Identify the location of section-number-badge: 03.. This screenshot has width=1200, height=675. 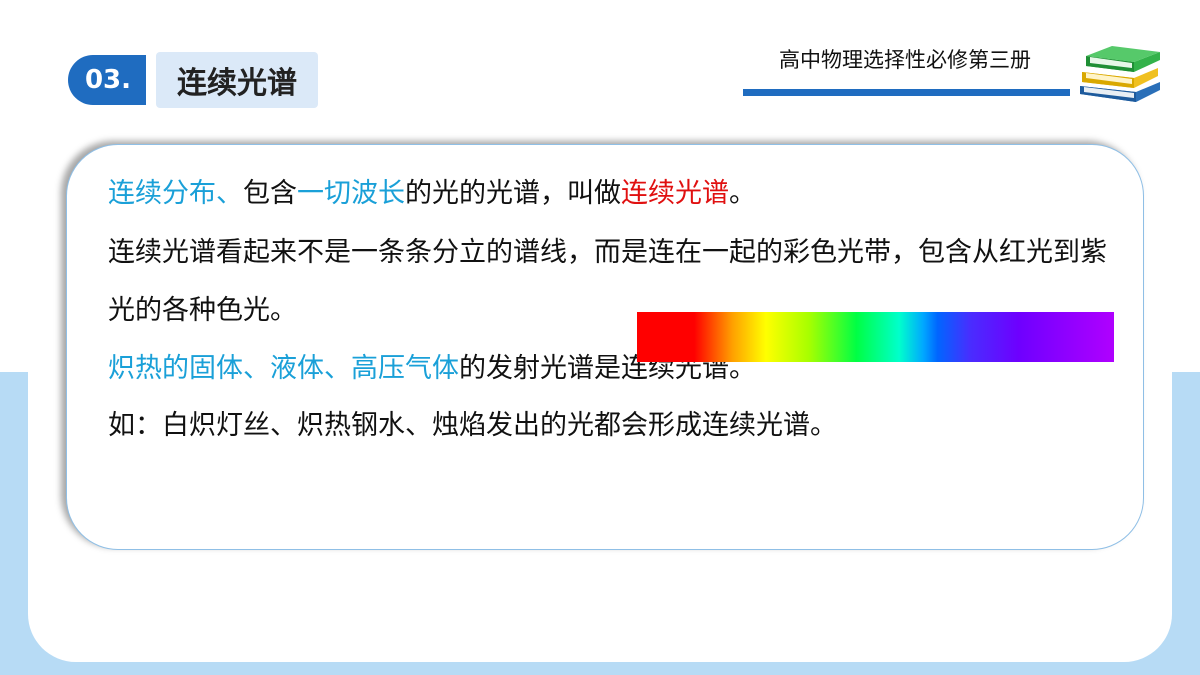
(108, 80).